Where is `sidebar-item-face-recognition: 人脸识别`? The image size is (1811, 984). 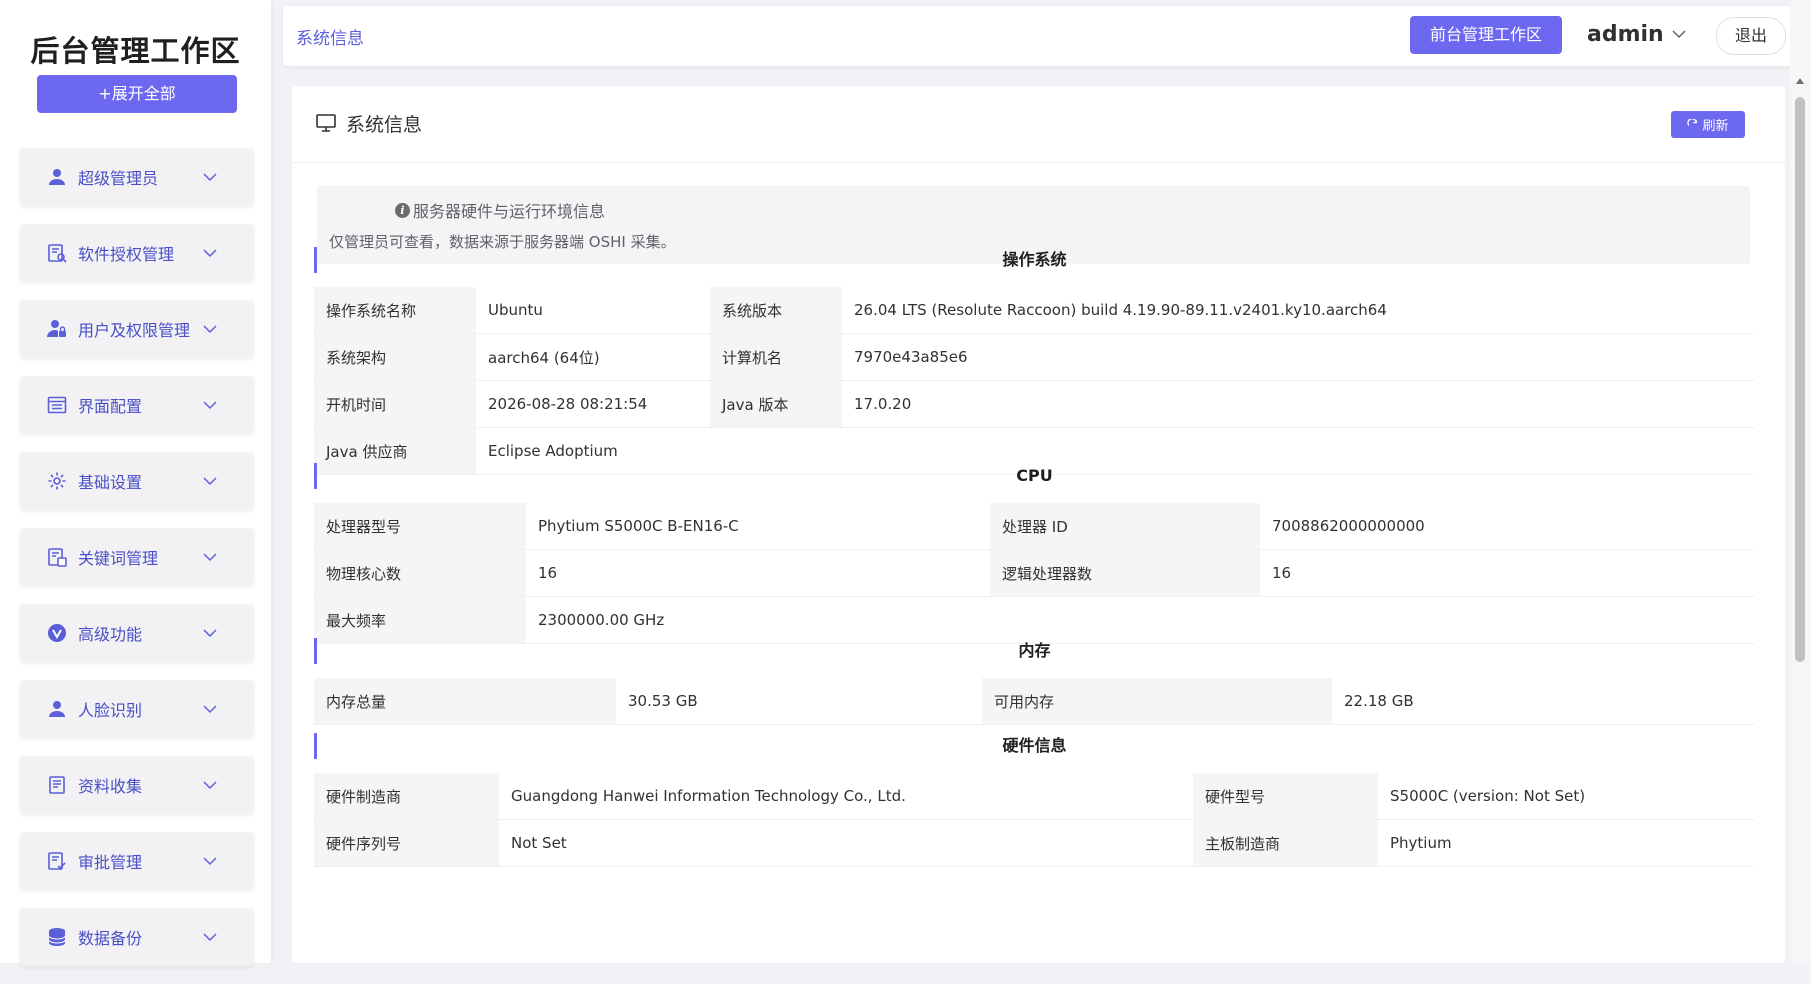 sidebar-item-face-recognition: 人脸识别 is located at coordinates (137, 709).